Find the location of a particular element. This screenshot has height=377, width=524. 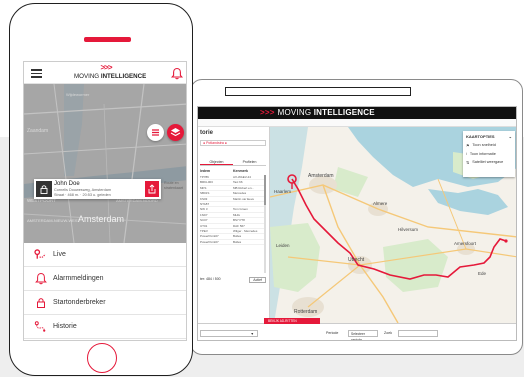

menu-item-startonderbreker: Startonderbreker is located at coordinates (105, 303).